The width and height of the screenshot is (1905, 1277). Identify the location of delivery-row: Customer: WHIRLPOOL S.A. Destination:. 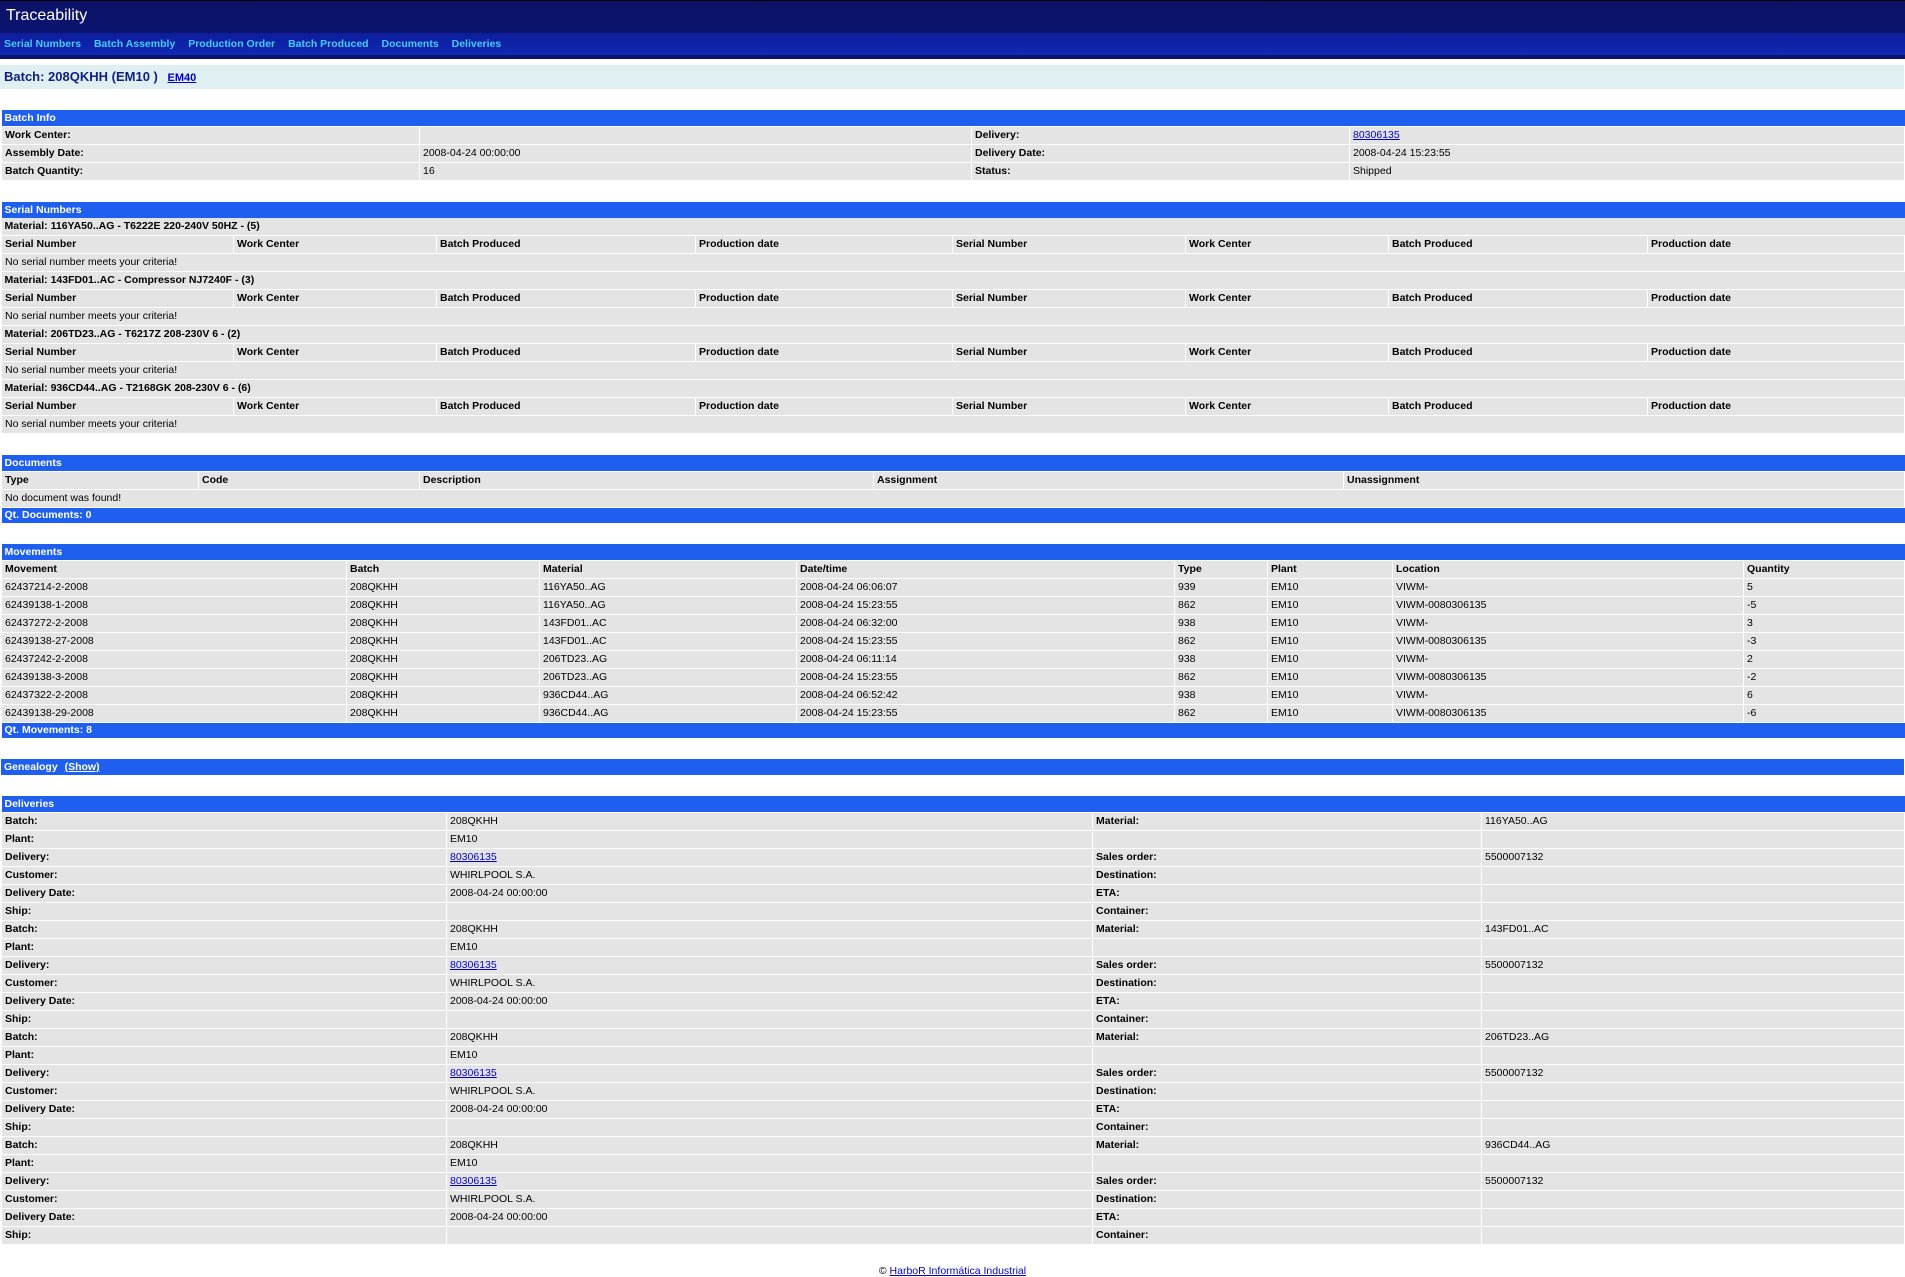
(953, 983).